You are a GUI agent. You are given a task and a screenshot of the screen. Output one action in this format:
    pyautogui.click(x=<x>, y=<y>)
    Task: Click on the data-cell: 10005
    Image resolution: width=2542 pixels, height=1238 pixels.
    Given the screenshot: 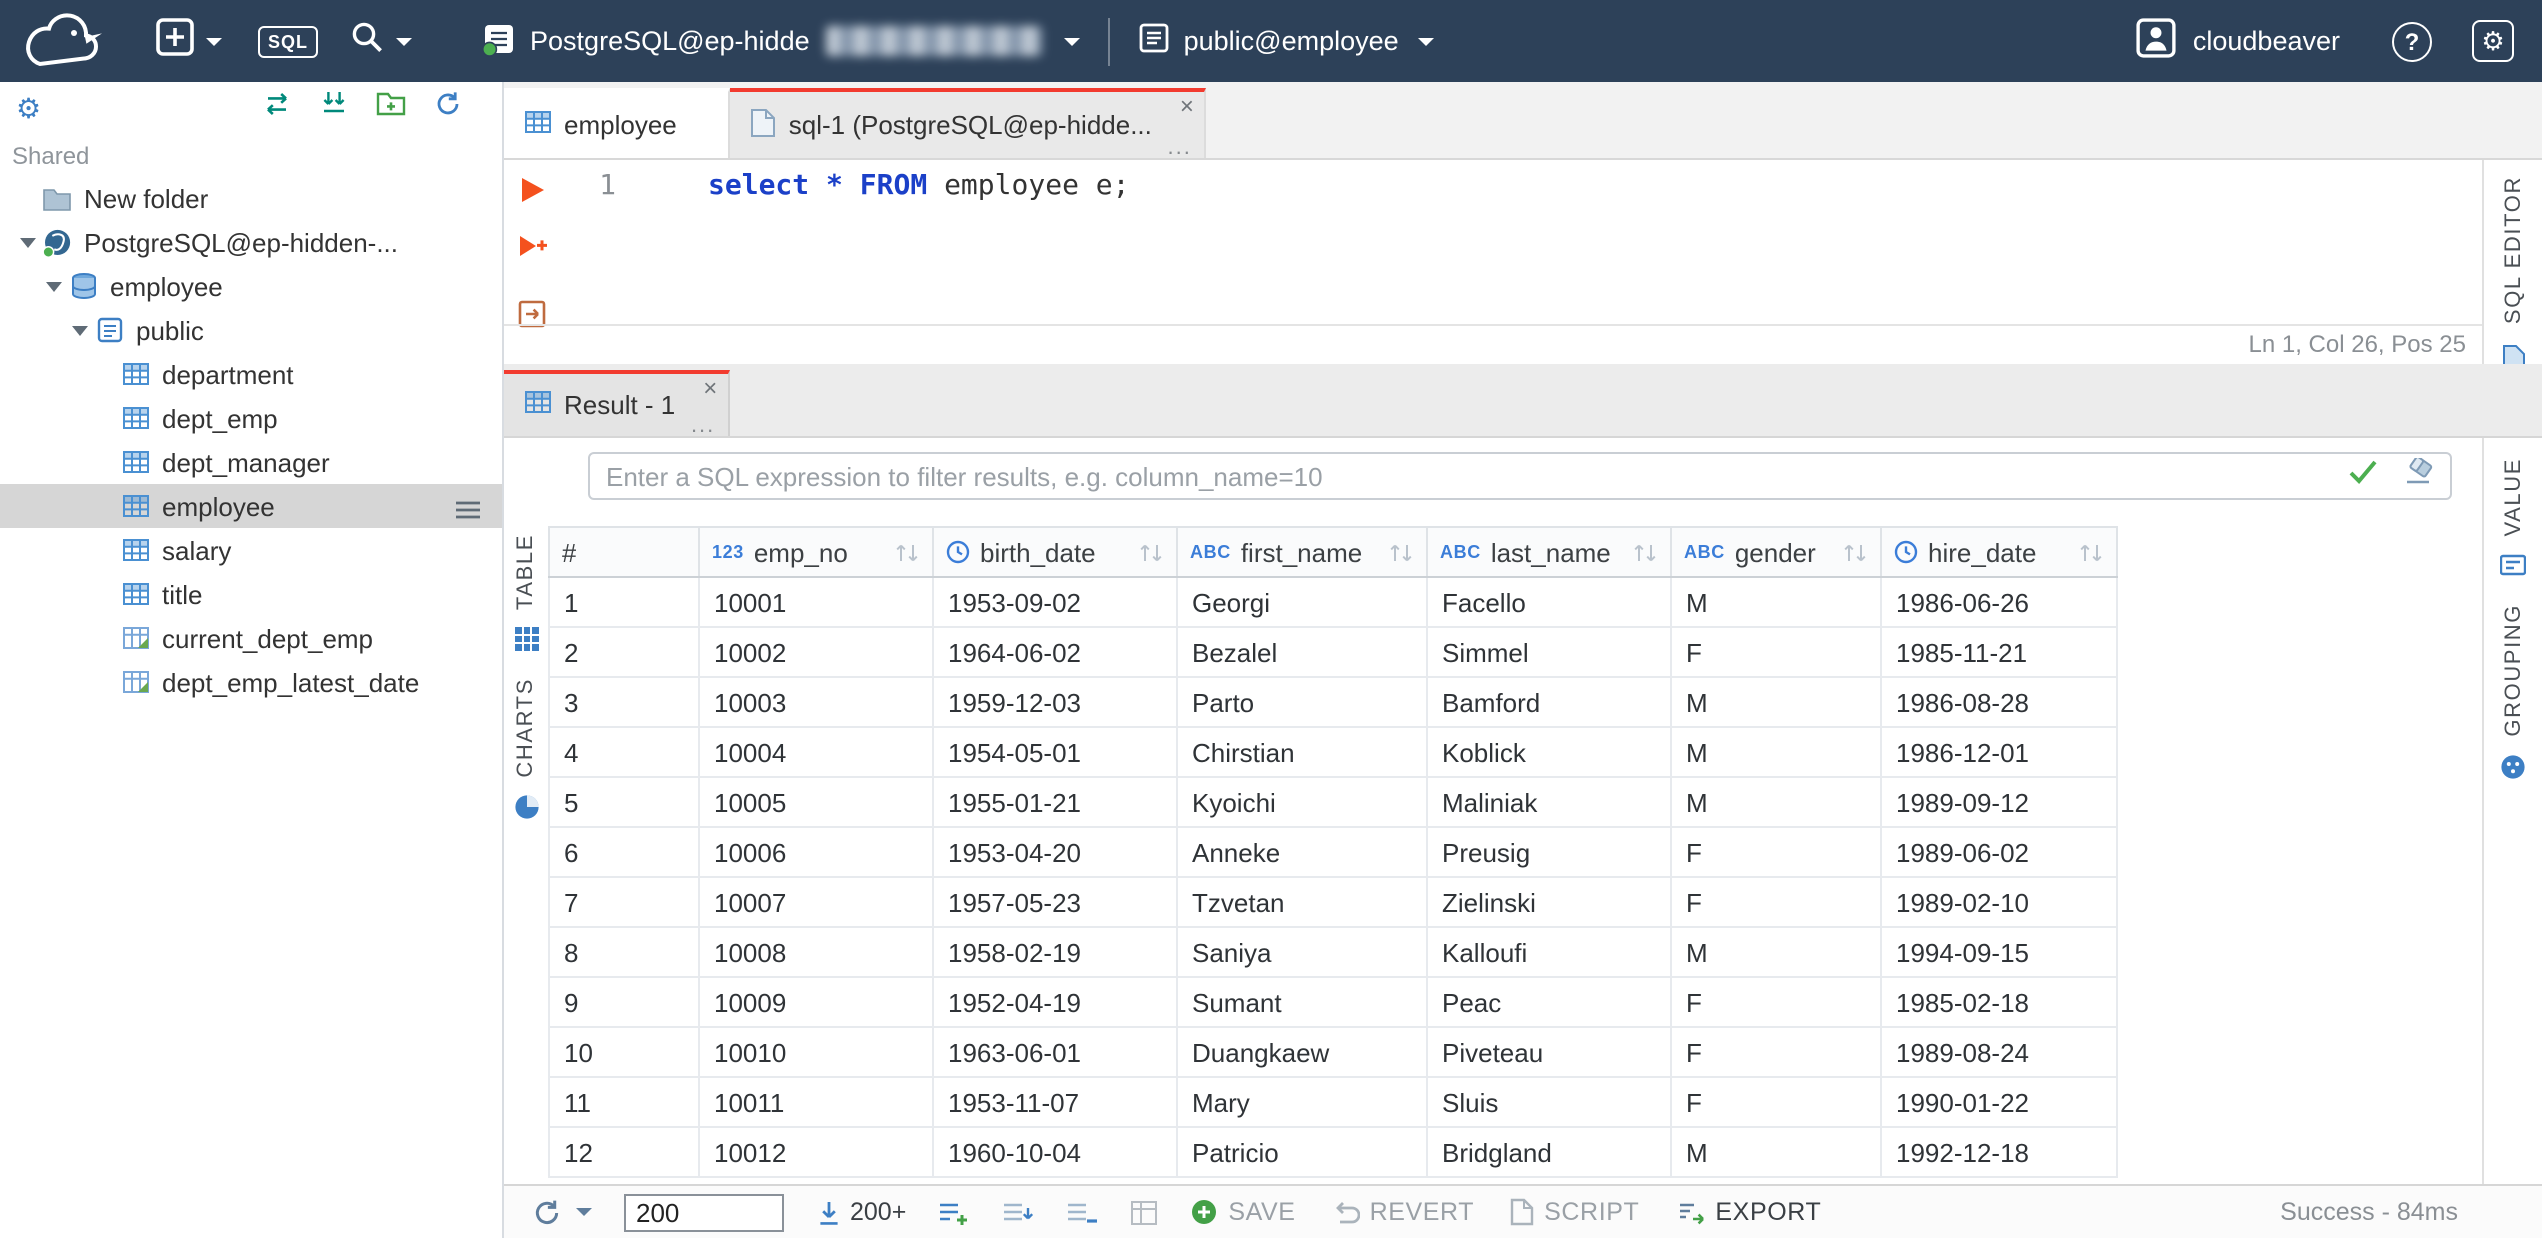 What is the action you would take?
    pyautogui.click(x=816, y=802)
    